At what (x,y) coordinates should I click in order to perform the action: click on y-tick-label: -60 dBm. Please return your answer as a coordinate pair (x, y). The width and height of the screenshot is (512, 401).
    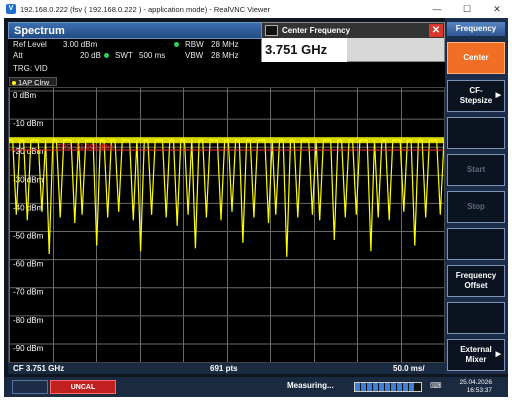
    Looking at the image, I should click on (28, 264).